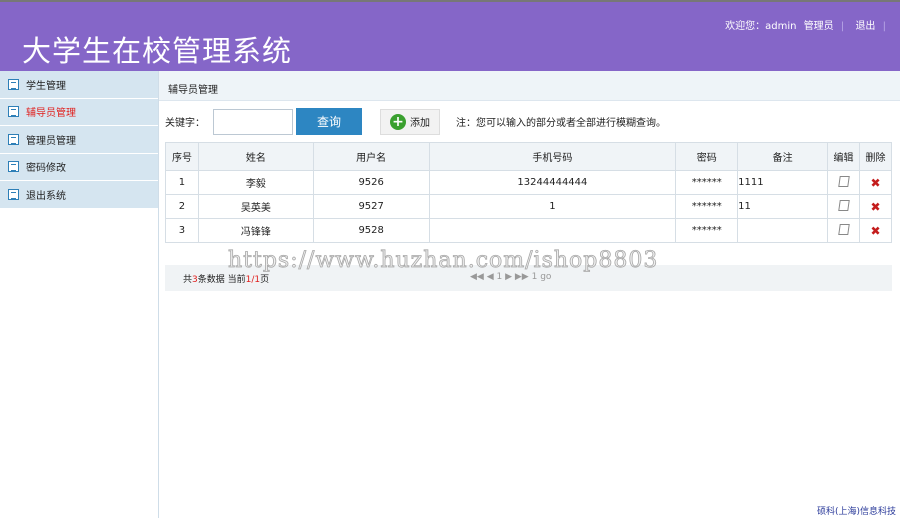 The image size is (900, 518). What do you see at coordinates (865, 26) in the screenshot?
I see `logout-link: 退出` at bounding box center [865, 26].